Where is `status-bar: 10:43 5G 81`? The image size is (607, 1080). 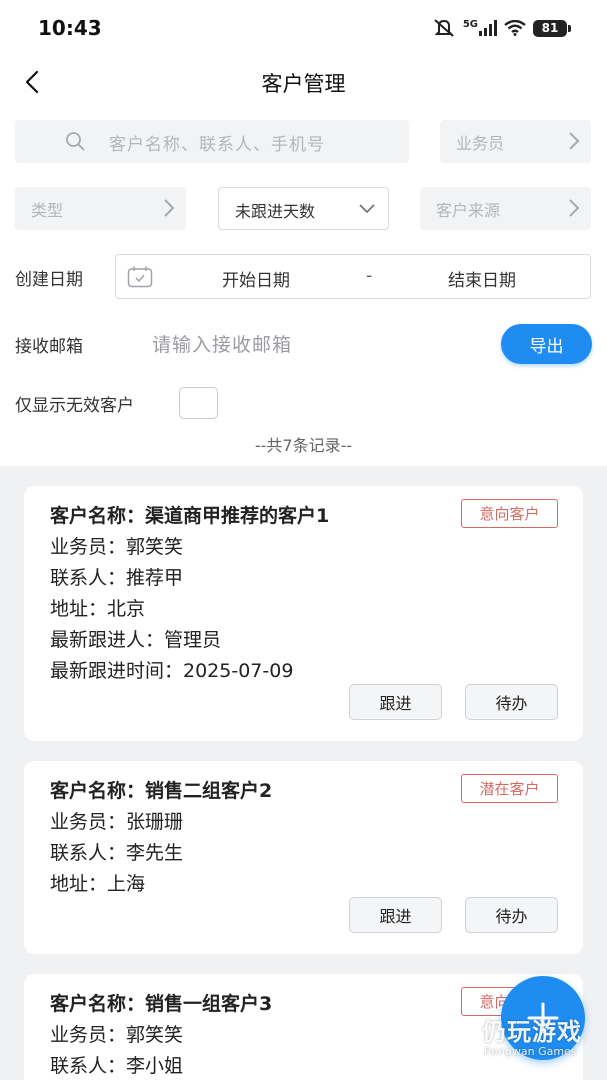 status-bar: 10:43 5G 81 is located at coordinates (303, 28).